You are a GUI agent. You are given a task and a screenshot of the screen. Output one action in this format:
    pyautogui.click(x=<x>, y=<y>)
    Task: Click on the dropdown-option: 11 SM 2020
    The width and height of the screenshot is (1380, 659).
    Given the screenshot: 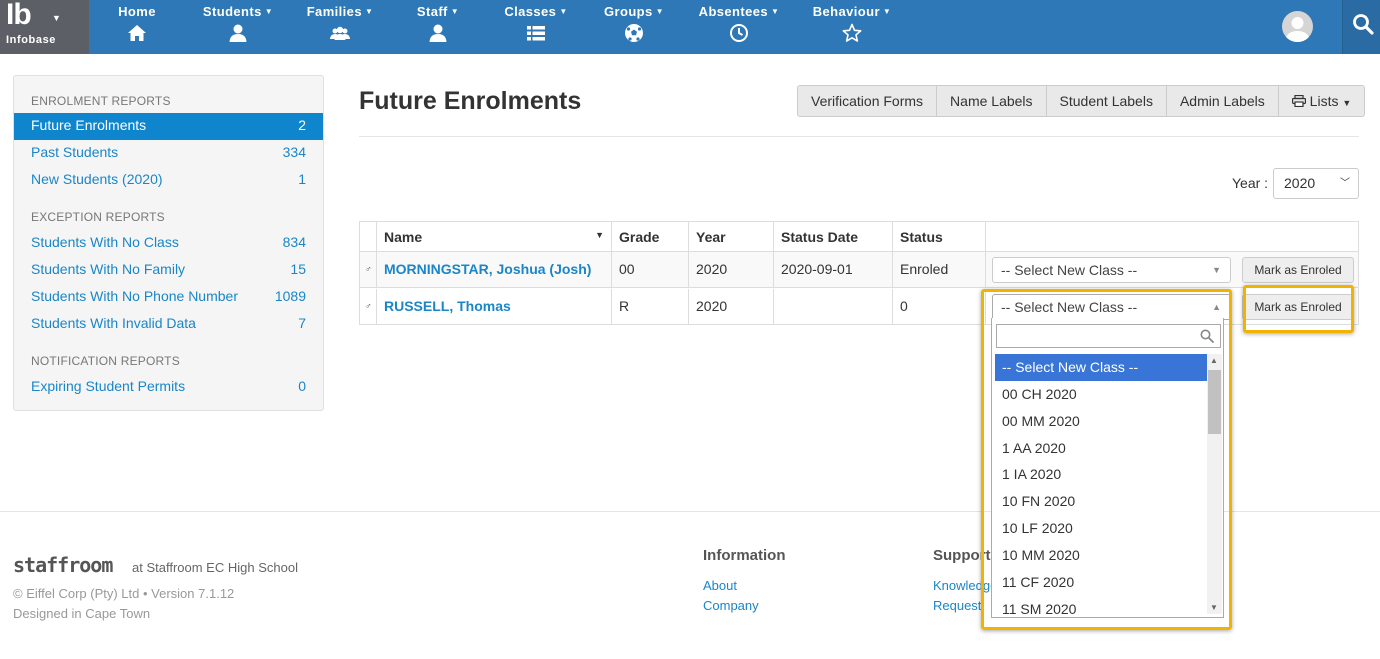 What is the action you would take?
    pyautogui.click(x=1101, y=606)
    